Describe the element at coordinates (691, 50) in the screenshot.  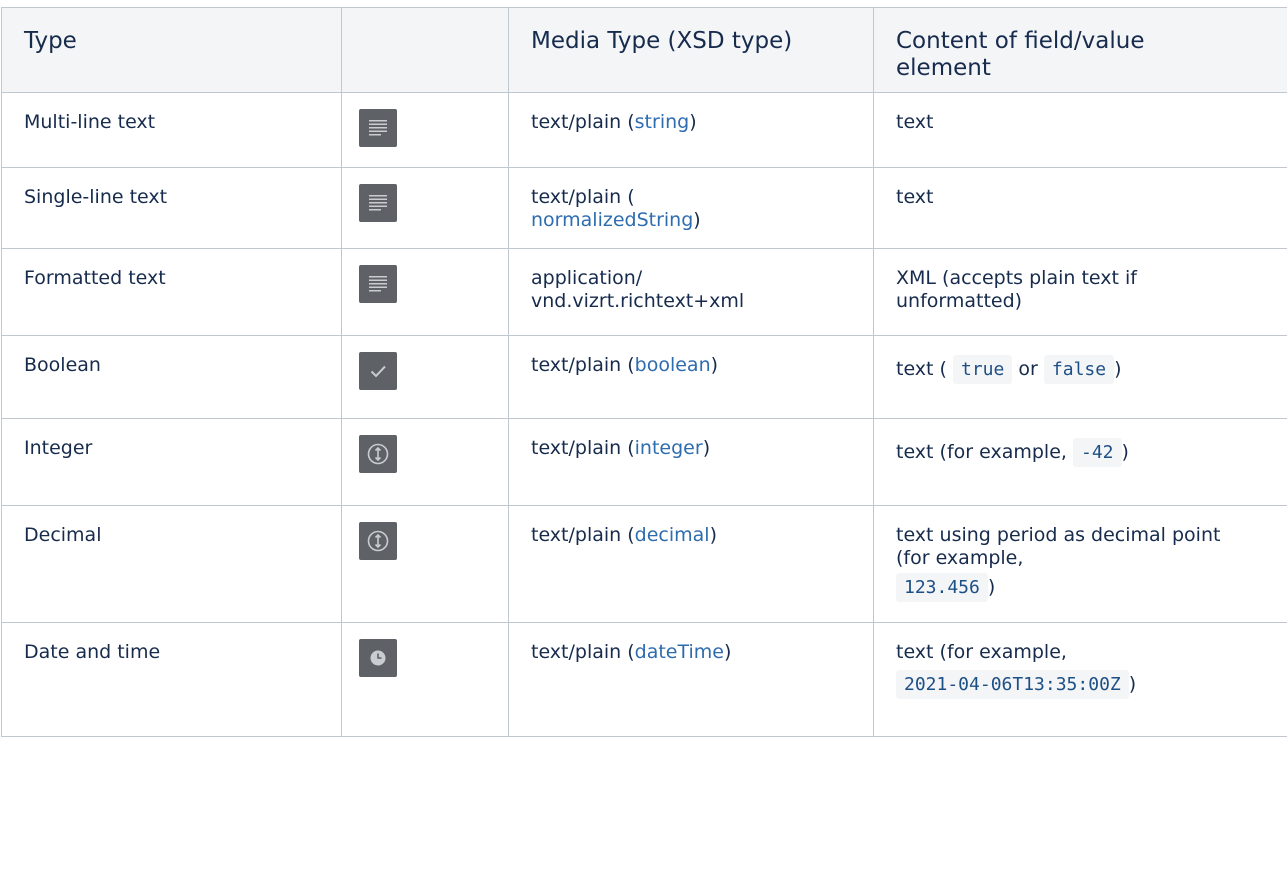
I see `header-media-type: Media Type (XSD type)` at that location.